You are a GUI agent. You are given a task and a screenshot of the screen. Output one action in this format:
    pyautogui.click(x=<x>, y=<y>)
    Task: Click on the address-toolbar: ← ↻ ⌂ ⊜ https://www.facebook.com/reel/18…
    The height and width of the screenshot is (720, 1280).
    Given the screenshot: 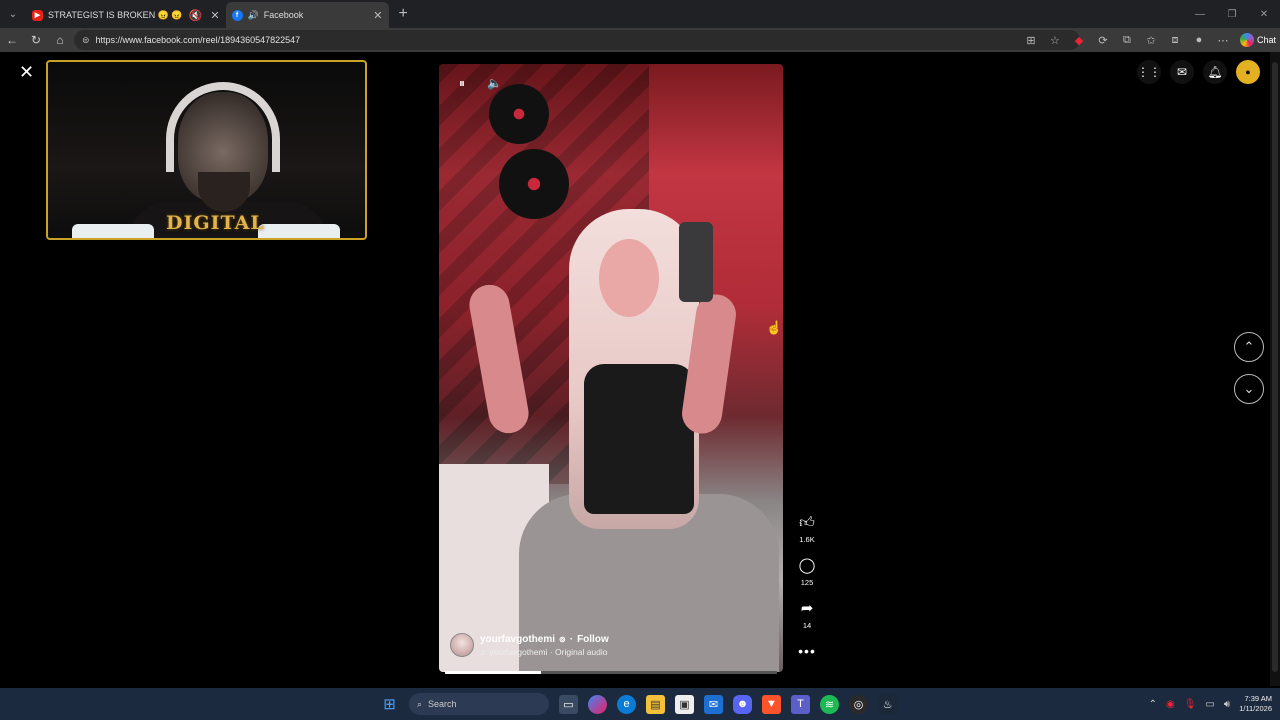 What is the action you would take?
    pyautogui.click(x=640, y=40)
    